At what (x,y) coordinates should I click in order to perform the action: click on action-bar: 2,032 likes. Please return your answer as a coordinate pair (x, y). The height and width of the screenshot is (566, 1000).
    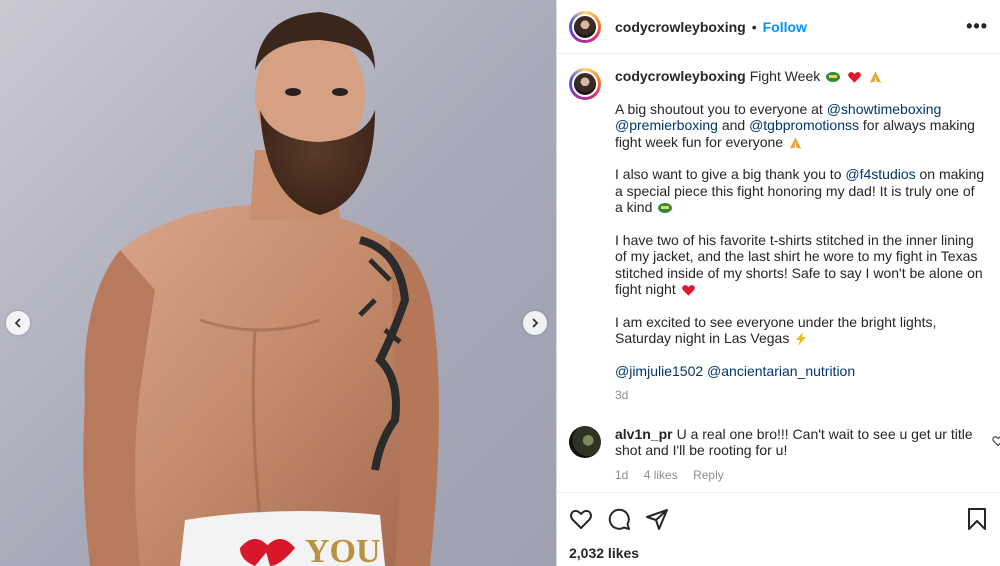
    Looking at the image, I should click on (778, 529).